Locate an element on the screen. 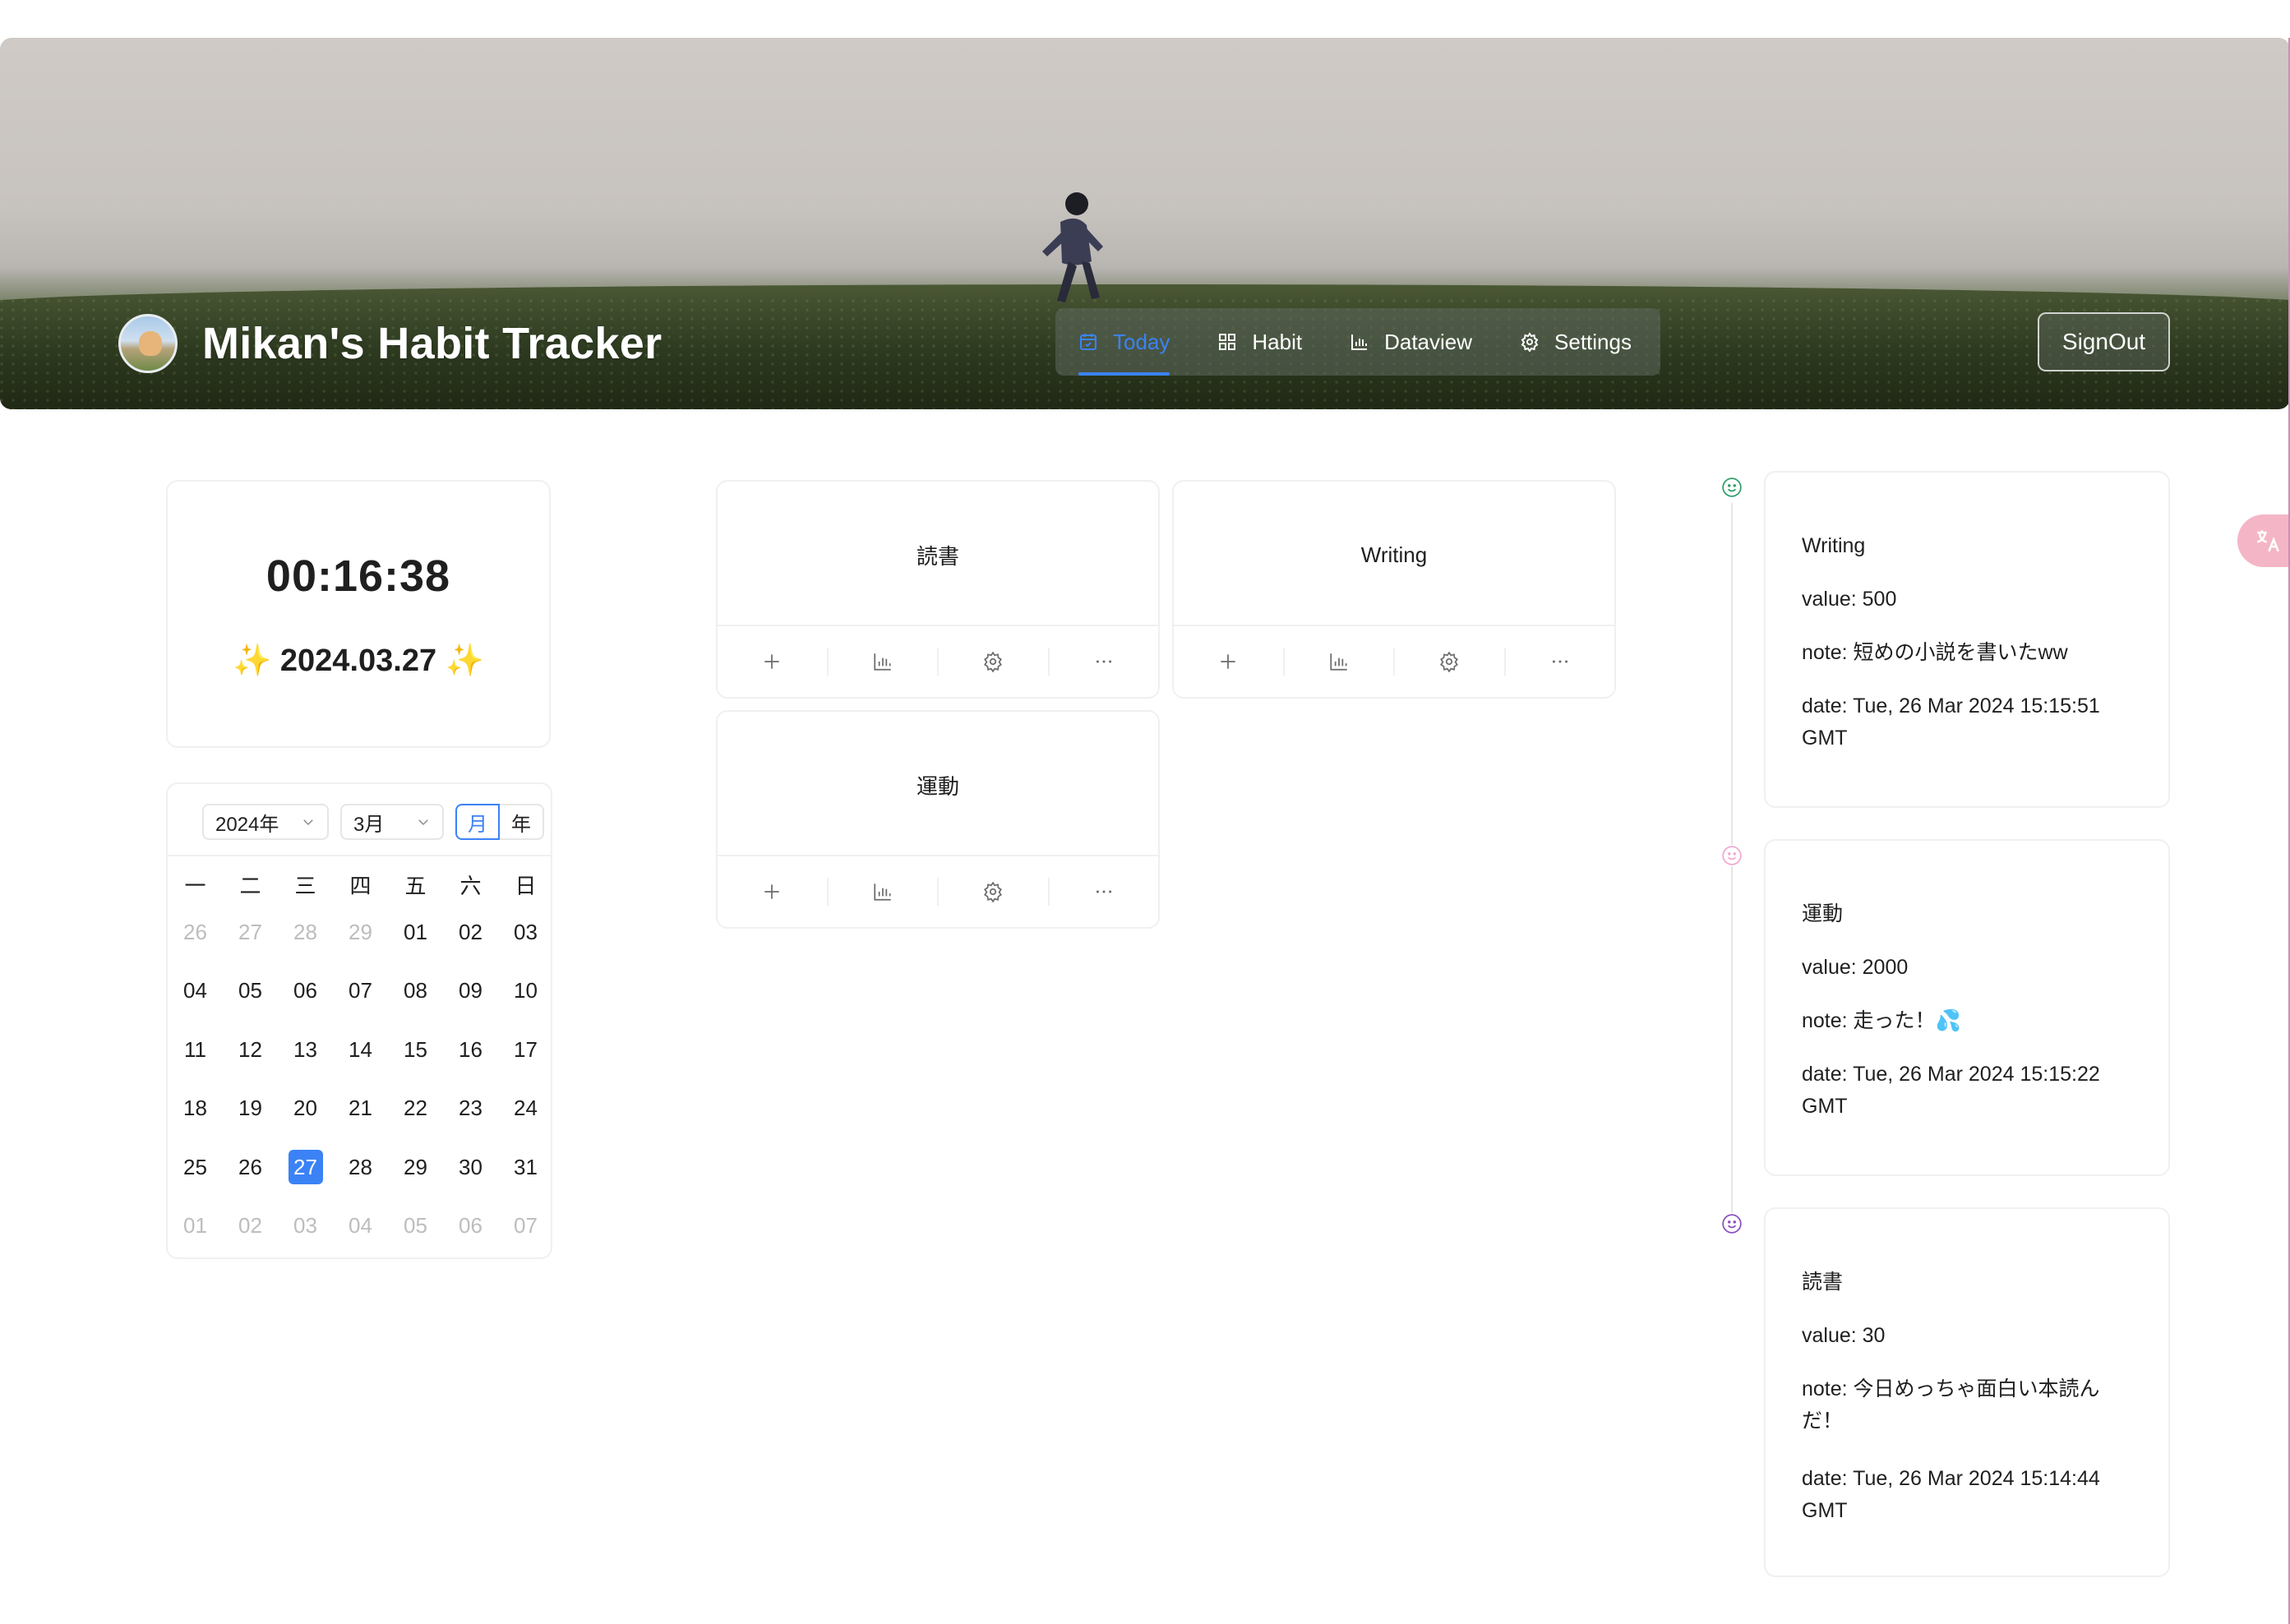 The image size is (2290, 1624). nav-tab-habit: Habit is located at coordinates (1259, 342).